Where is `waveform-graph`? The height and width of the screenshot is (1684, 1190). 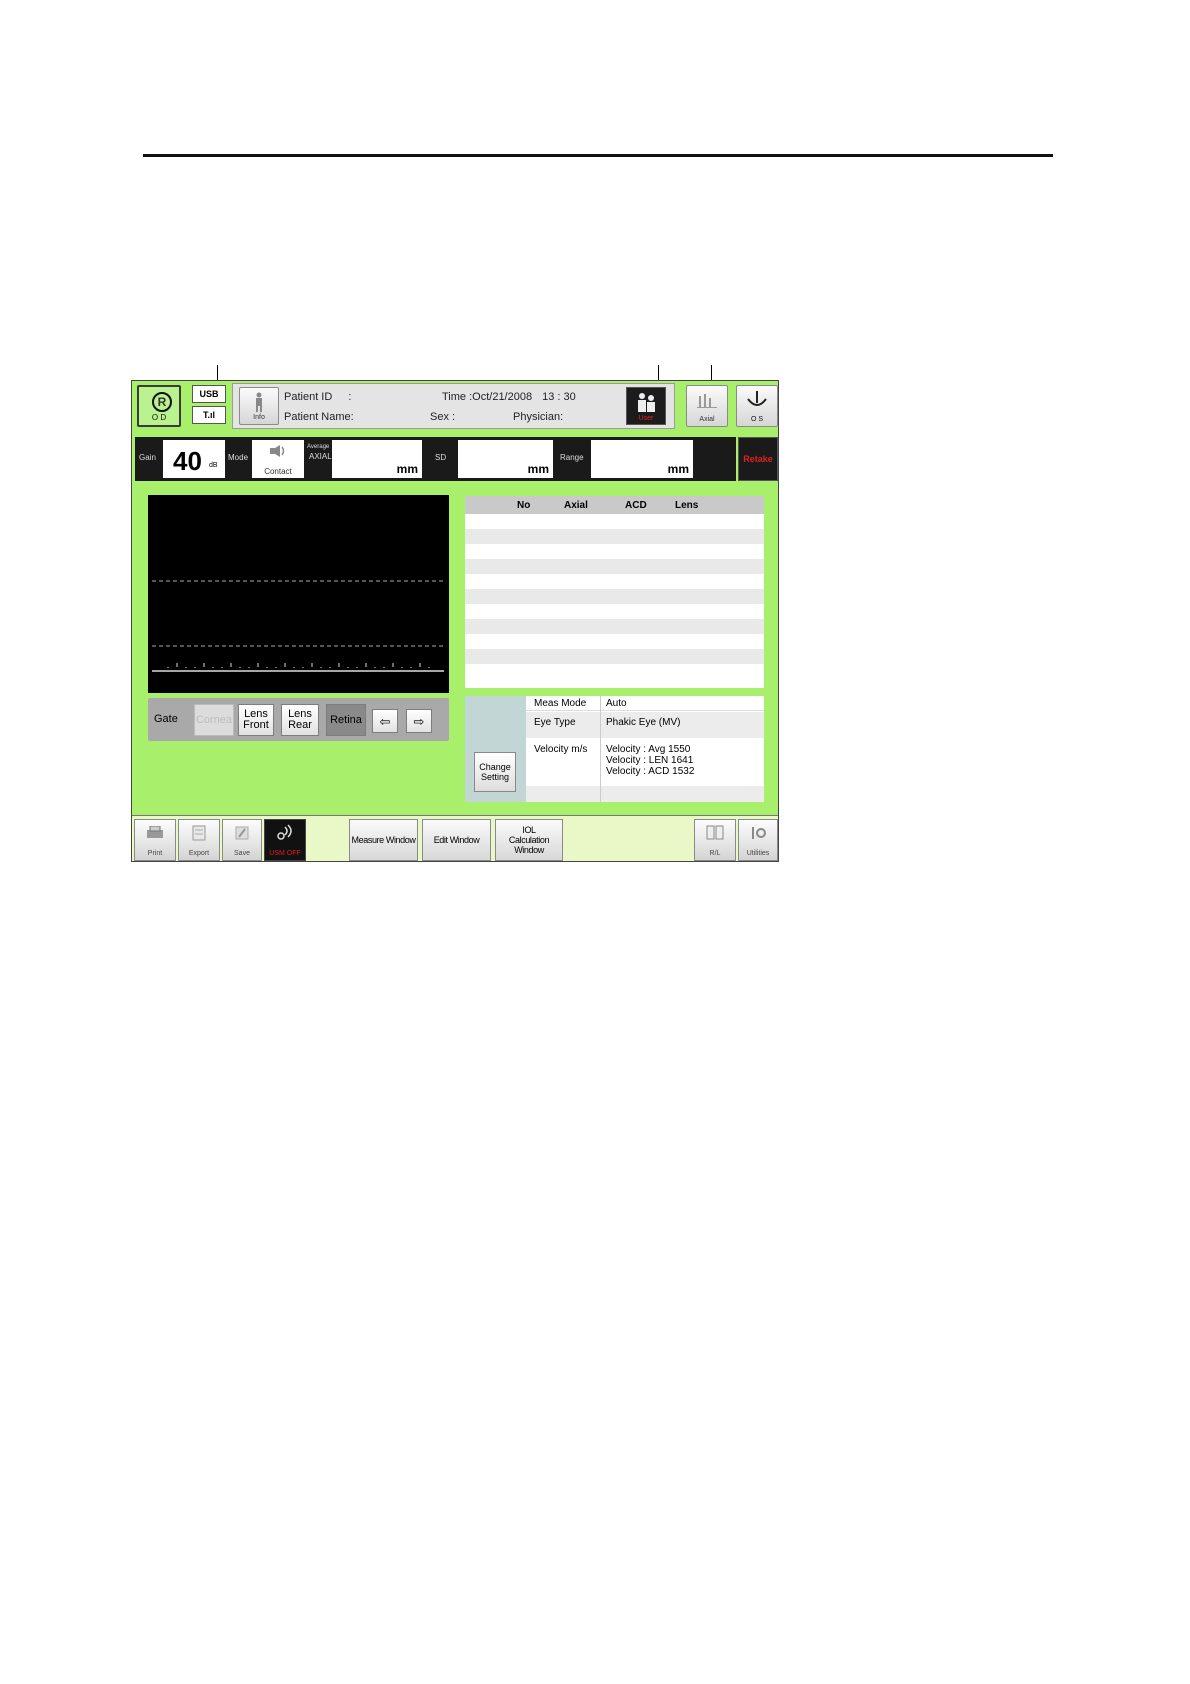 waveform-graph is located at coordinates (298, 626).